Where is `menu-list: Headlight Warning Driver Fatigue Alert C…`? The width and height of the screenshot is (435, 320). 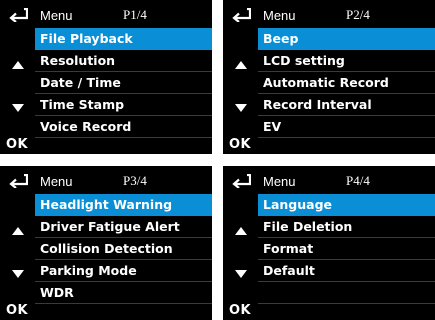
menu-list: Headlight Warning Driver Fatigue Alert C… is located at coordinates (123, 249).